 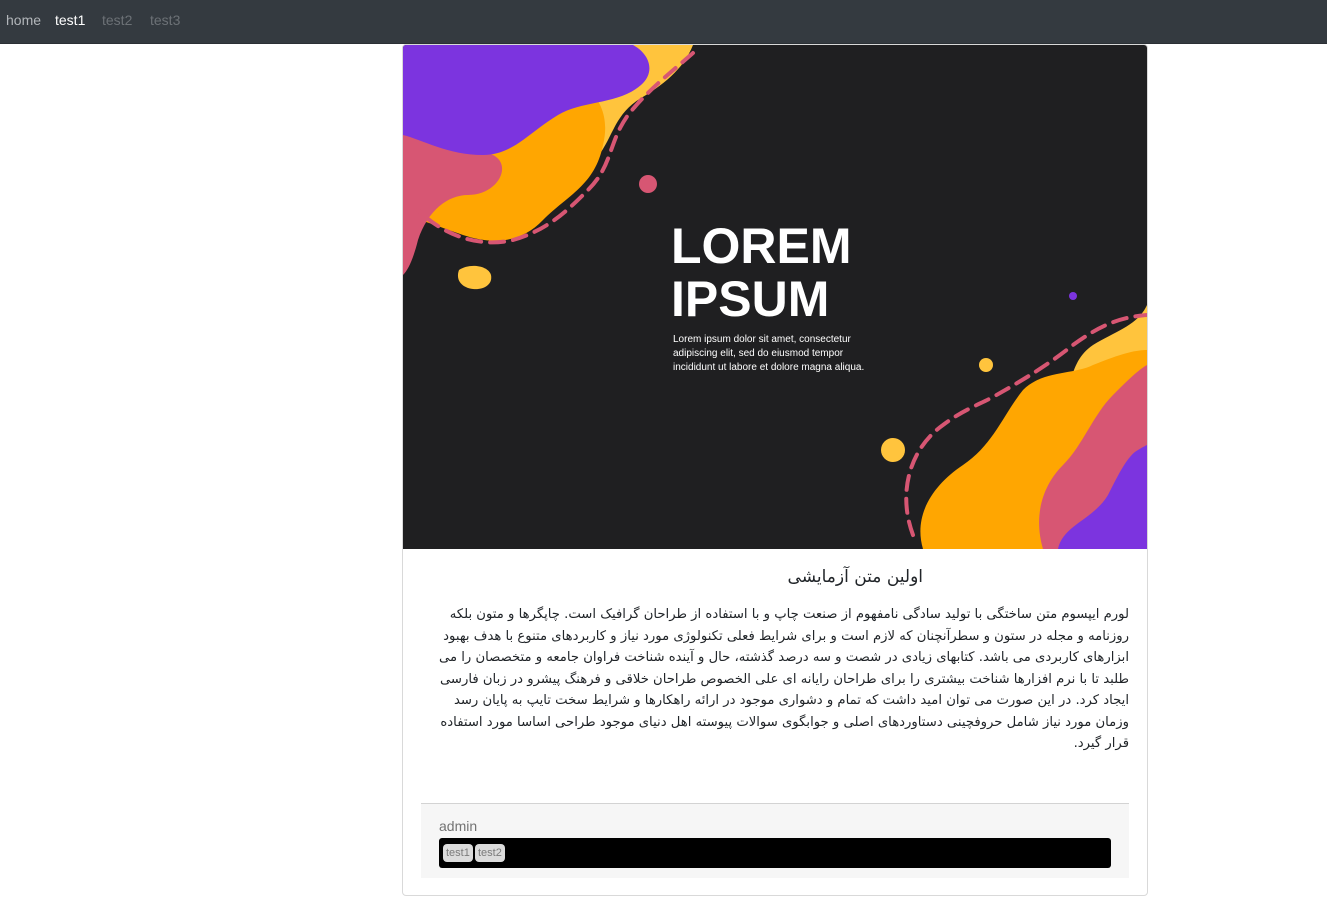 I want to click on dot-purple-bottom, so click(x=1073, y=296).